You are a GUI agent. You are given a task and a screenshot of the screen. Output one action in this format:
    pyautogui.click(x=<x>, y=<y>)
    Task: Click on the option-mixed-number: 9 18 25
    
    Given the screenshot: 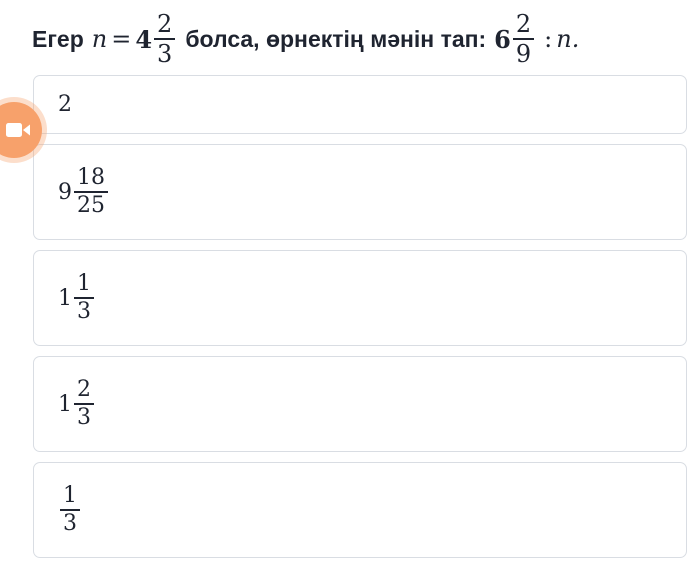 What is the action you would take?
    pyautogui.click(x=84, y=192)
    